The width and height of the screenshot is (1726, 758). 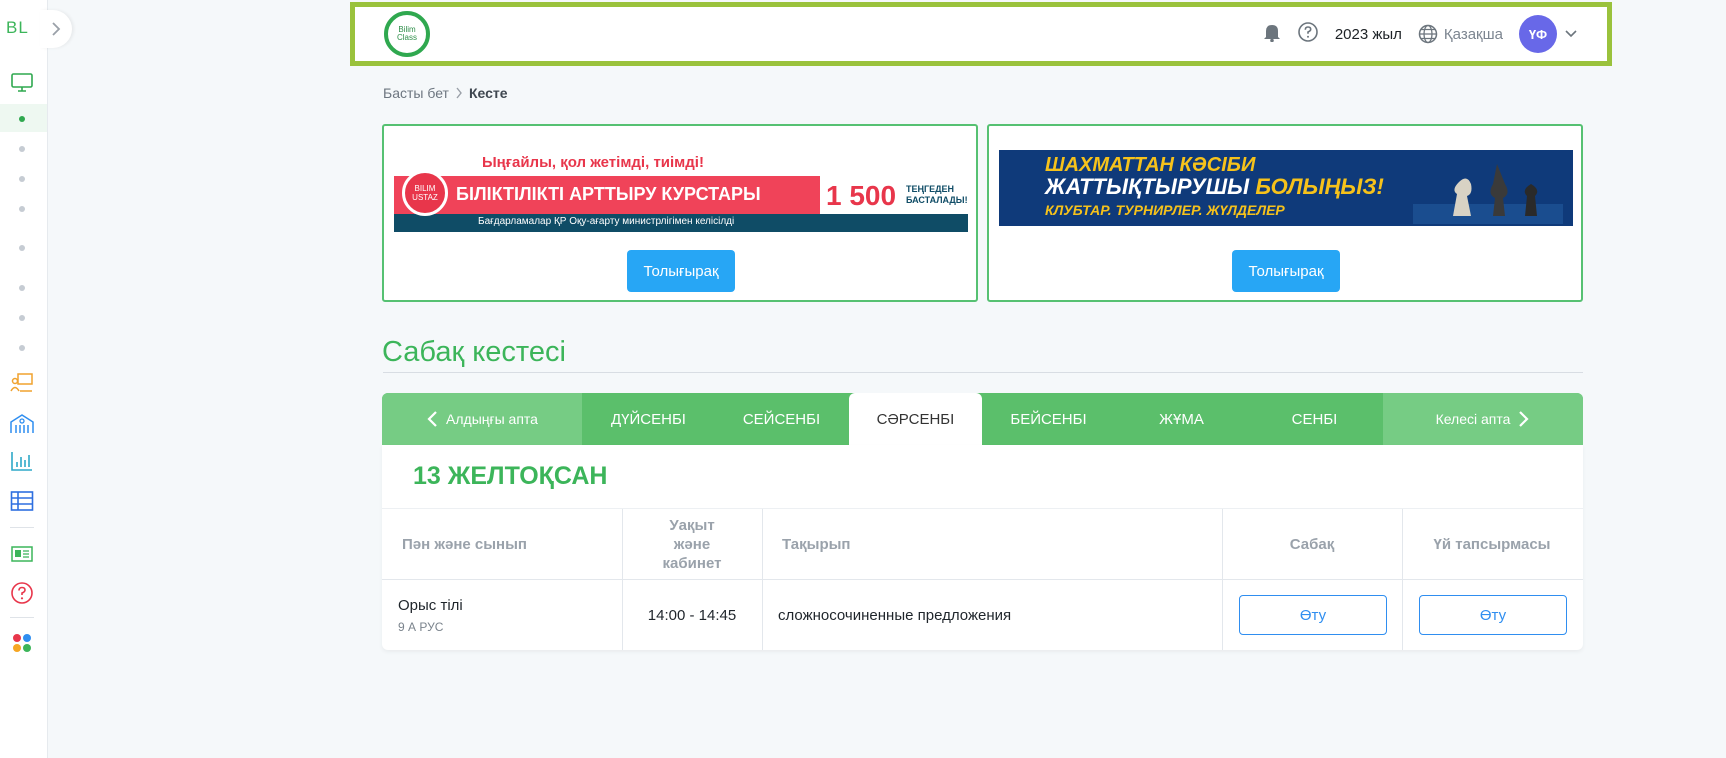 I want to click on prev-week-label: Алдыңғы апта, so click(x=492, y=419).